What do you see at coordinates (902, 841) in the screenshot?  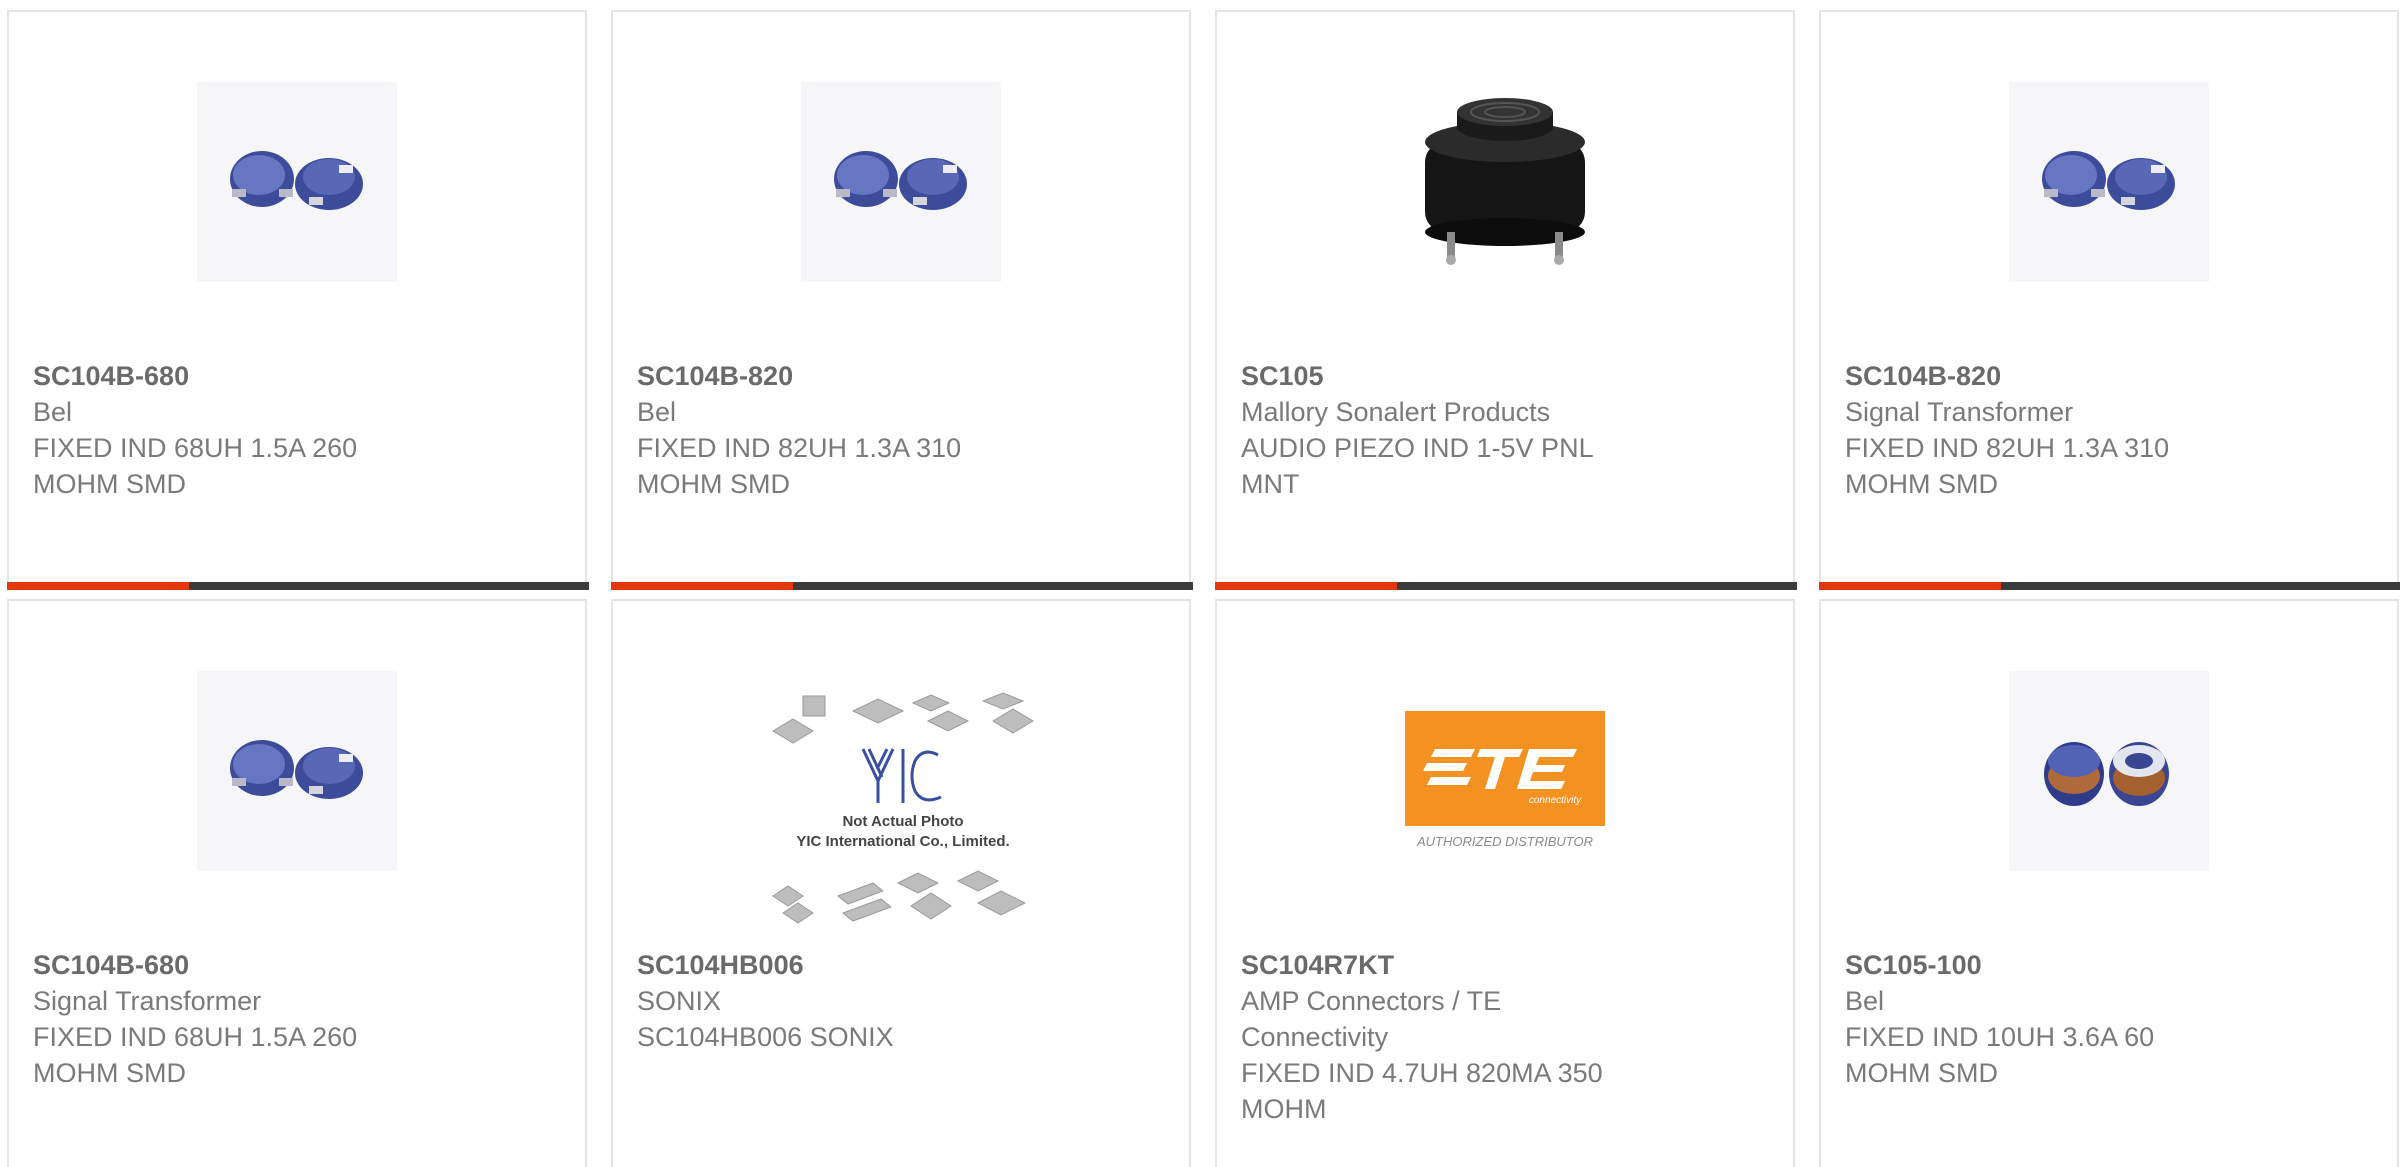 I see `placeholder-line: YIC International Co., Limited.` at bounding box center [902, 841].